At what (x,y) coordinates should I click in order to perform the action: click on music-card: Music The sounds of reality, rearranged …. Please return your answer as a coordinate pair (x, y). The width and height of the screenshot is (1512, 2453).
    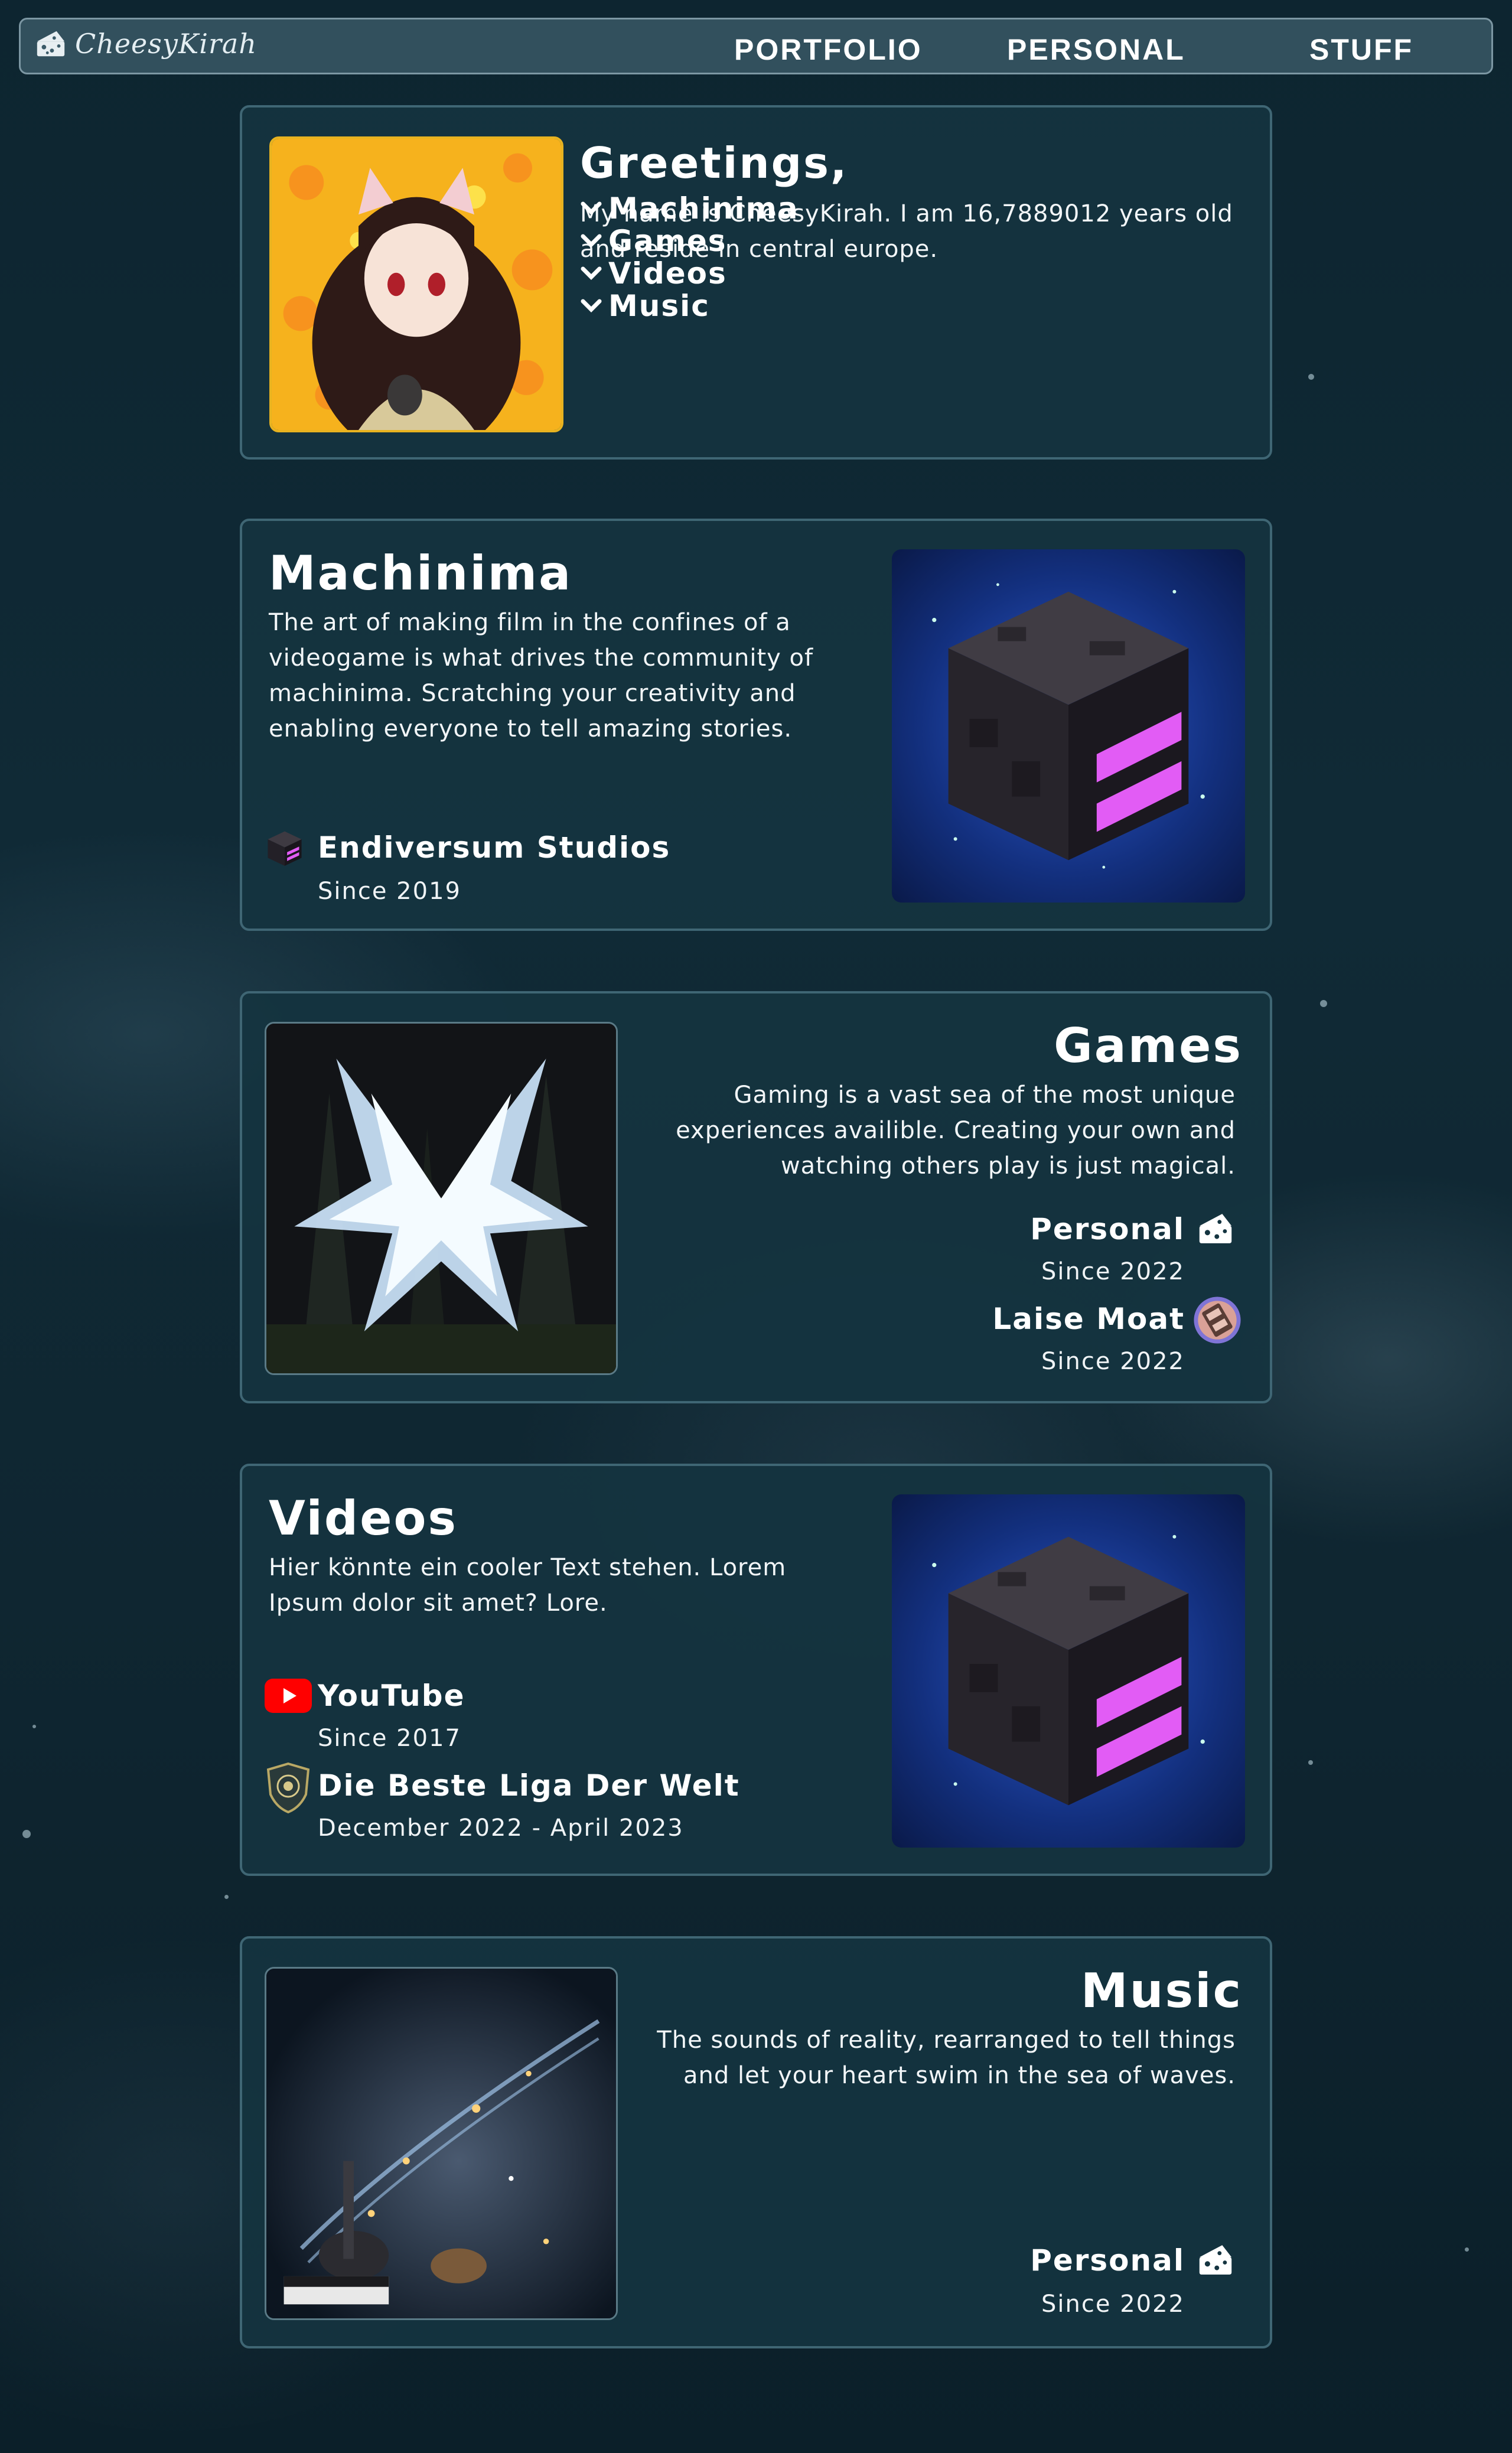
    Looking at the image, I should click on (756, 2142).